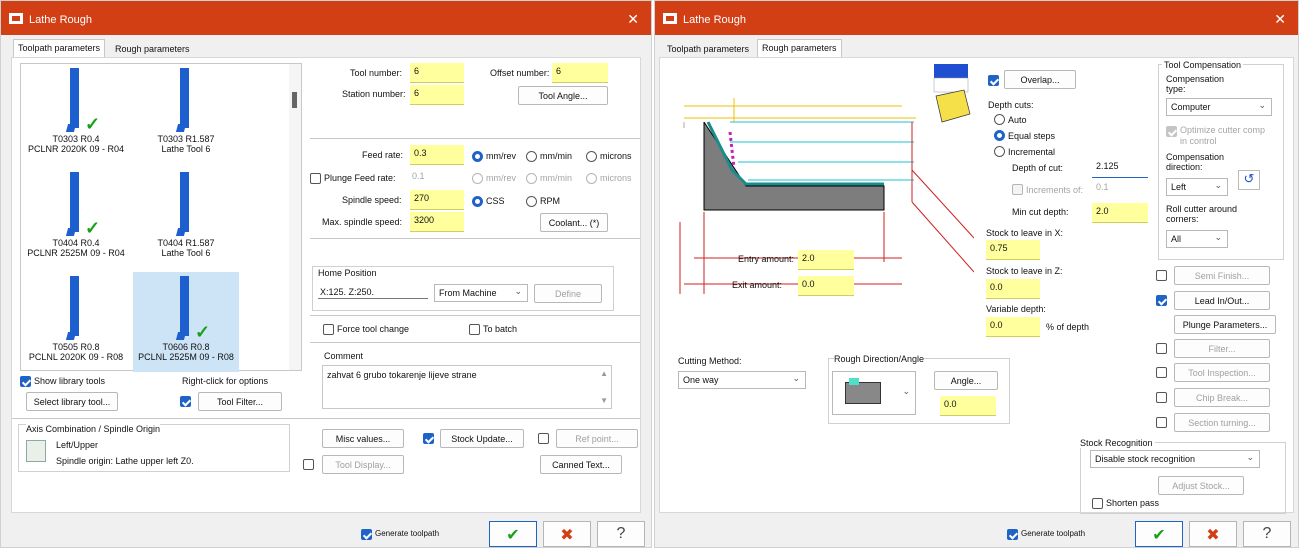 The width and height of the screenshot is (1299, 548). What do you see at coordinates (477, 201) in the screenshot?
I see `css-radio` at bounding box center [477, 201].